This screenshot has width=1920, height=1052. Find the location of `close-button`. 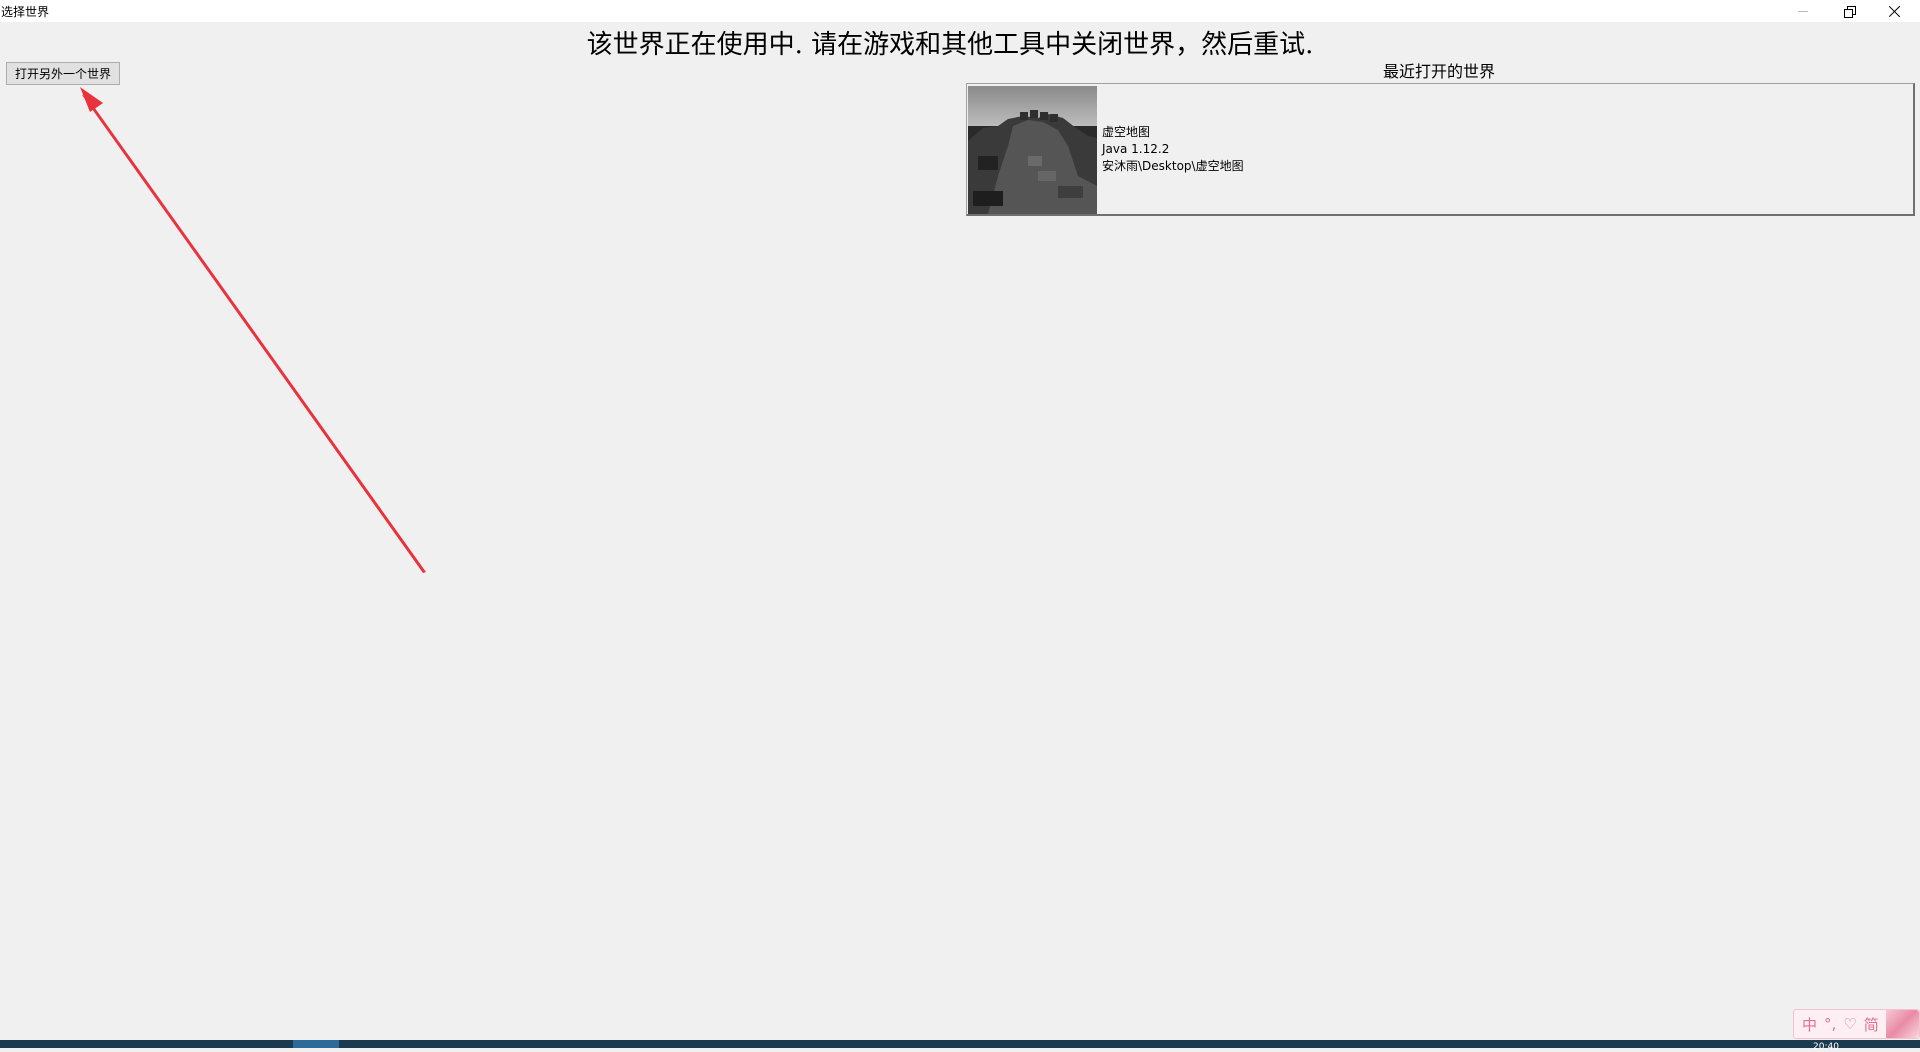

close-button is located at coordinates (1895, 11).